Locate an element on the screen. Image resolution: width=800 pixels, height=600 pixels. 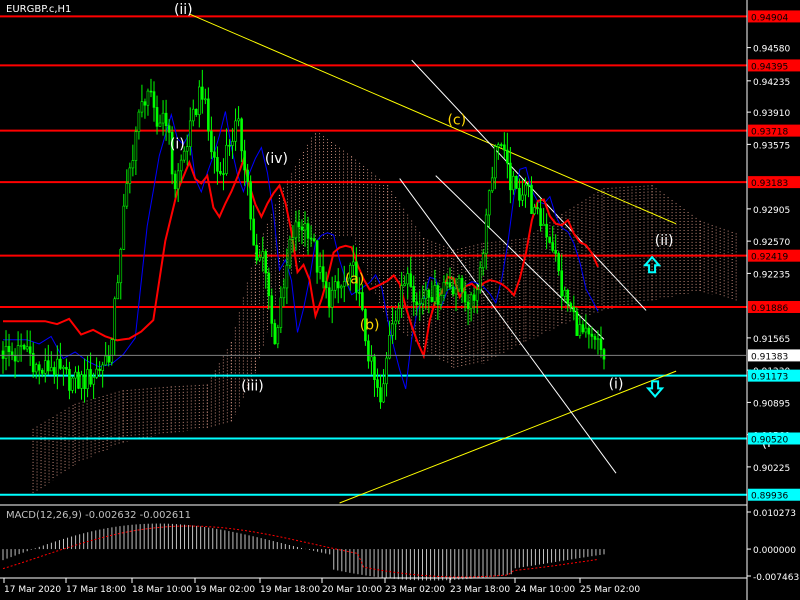
price-tick-label: 0.92905 is located at coordinates (771, 211).